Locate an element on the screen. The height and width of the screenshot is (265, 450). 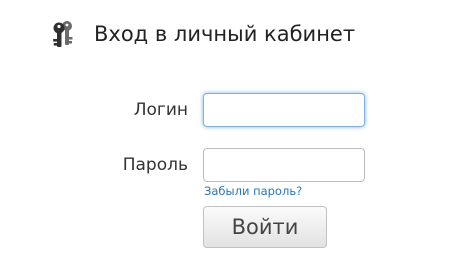
login-input is located at coordinates (284, 110).